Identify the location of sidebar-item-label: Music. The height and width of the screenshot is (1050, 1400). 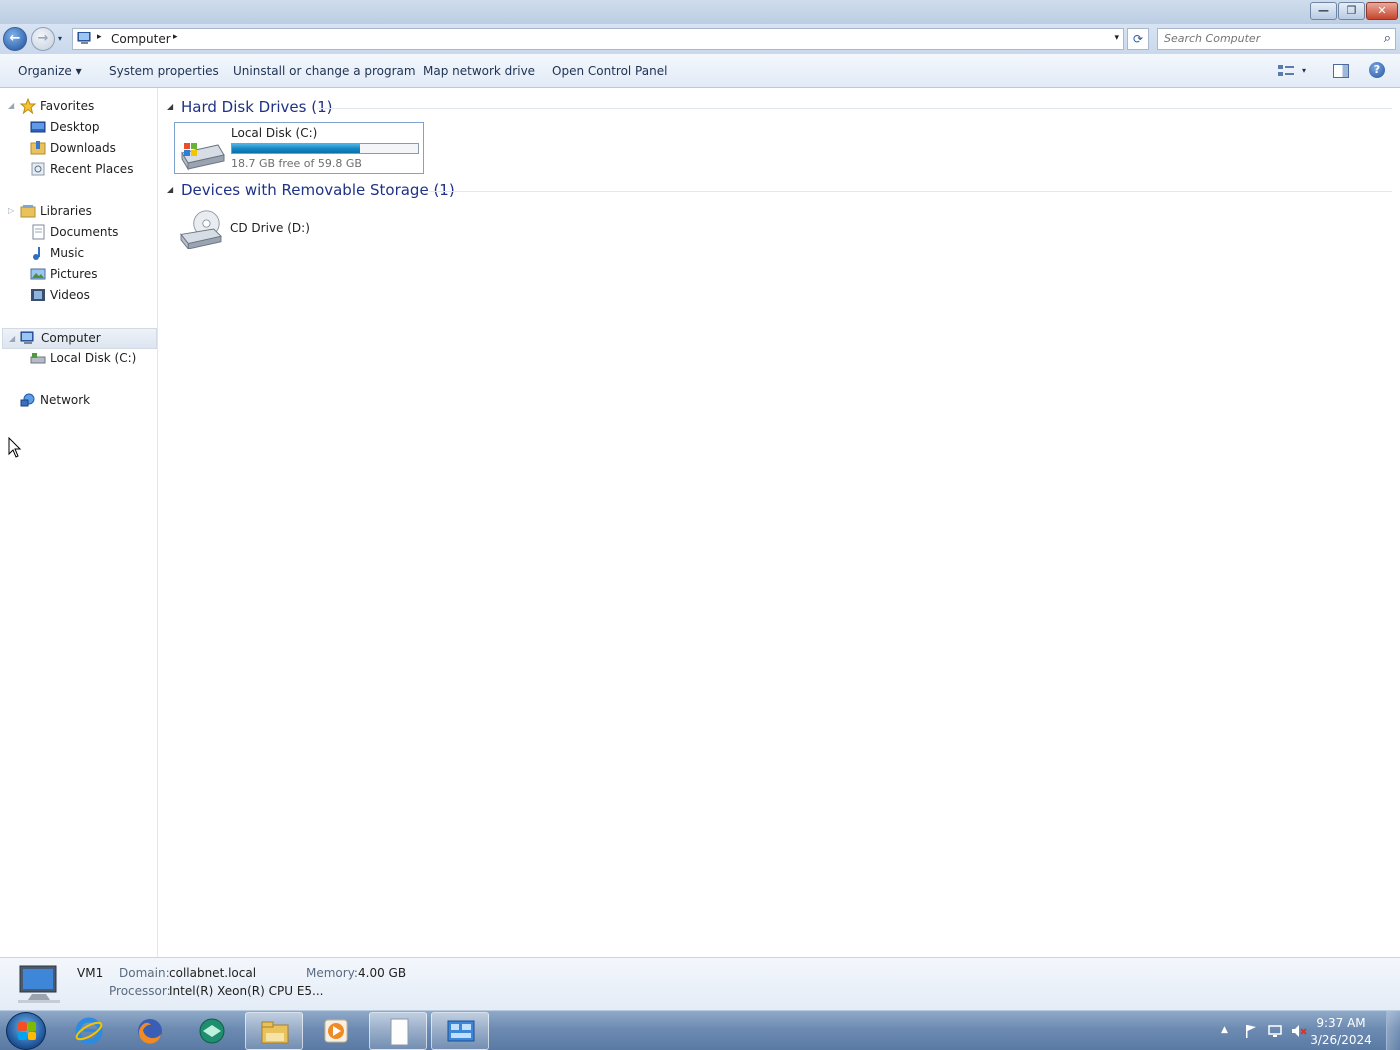
(67, 253).